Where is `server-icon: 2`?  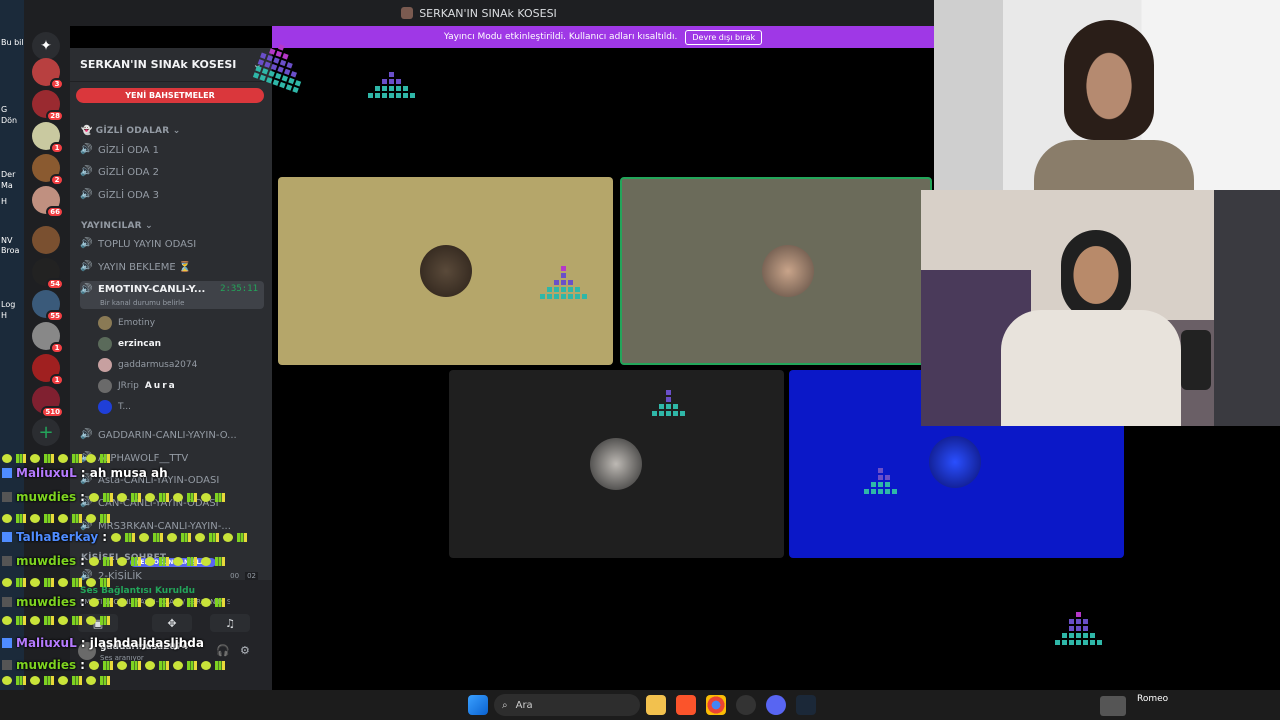
server-icon: 2 is located at coordinates (48, 170).